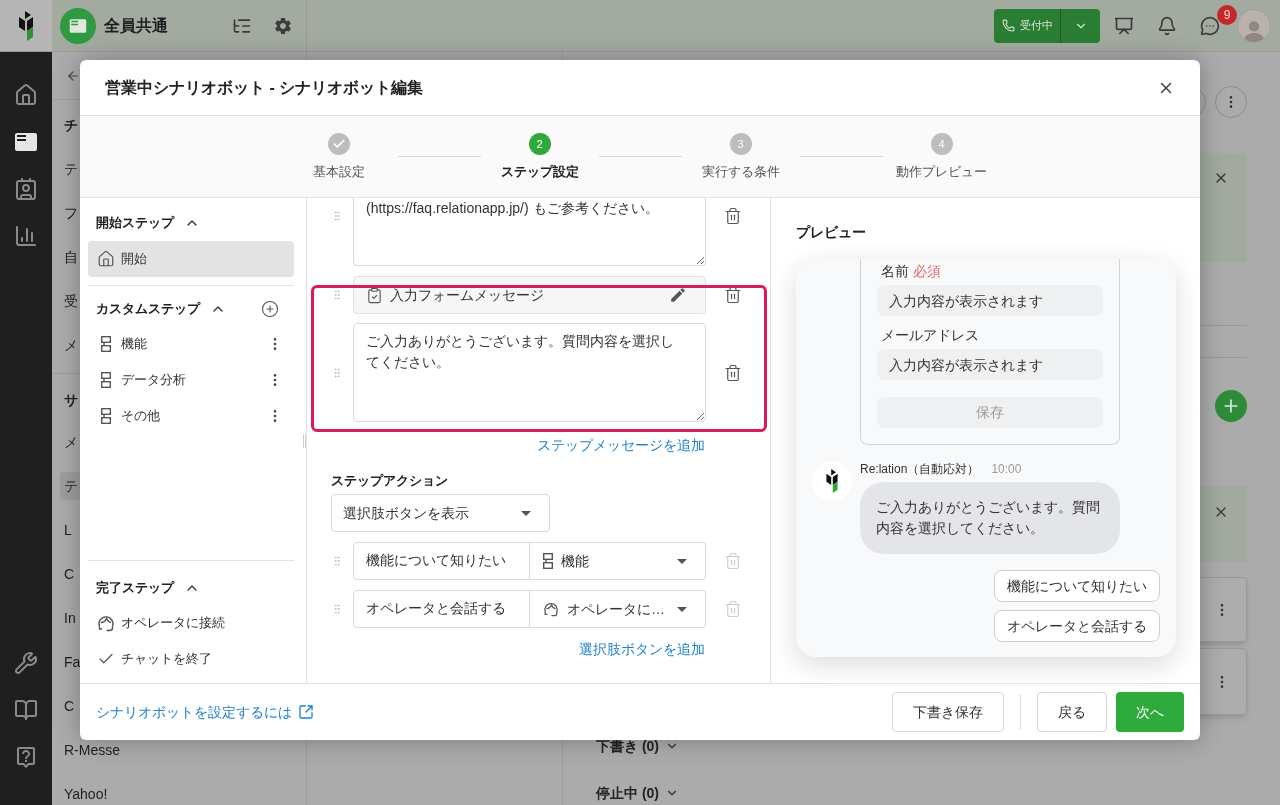 Image resolution: width=1280 pixels, height=805 pixels. What do you see at coordinates (91, 750) in the screenshot?
I see `list-item: R-Messe` at bounding box center [91, 750].